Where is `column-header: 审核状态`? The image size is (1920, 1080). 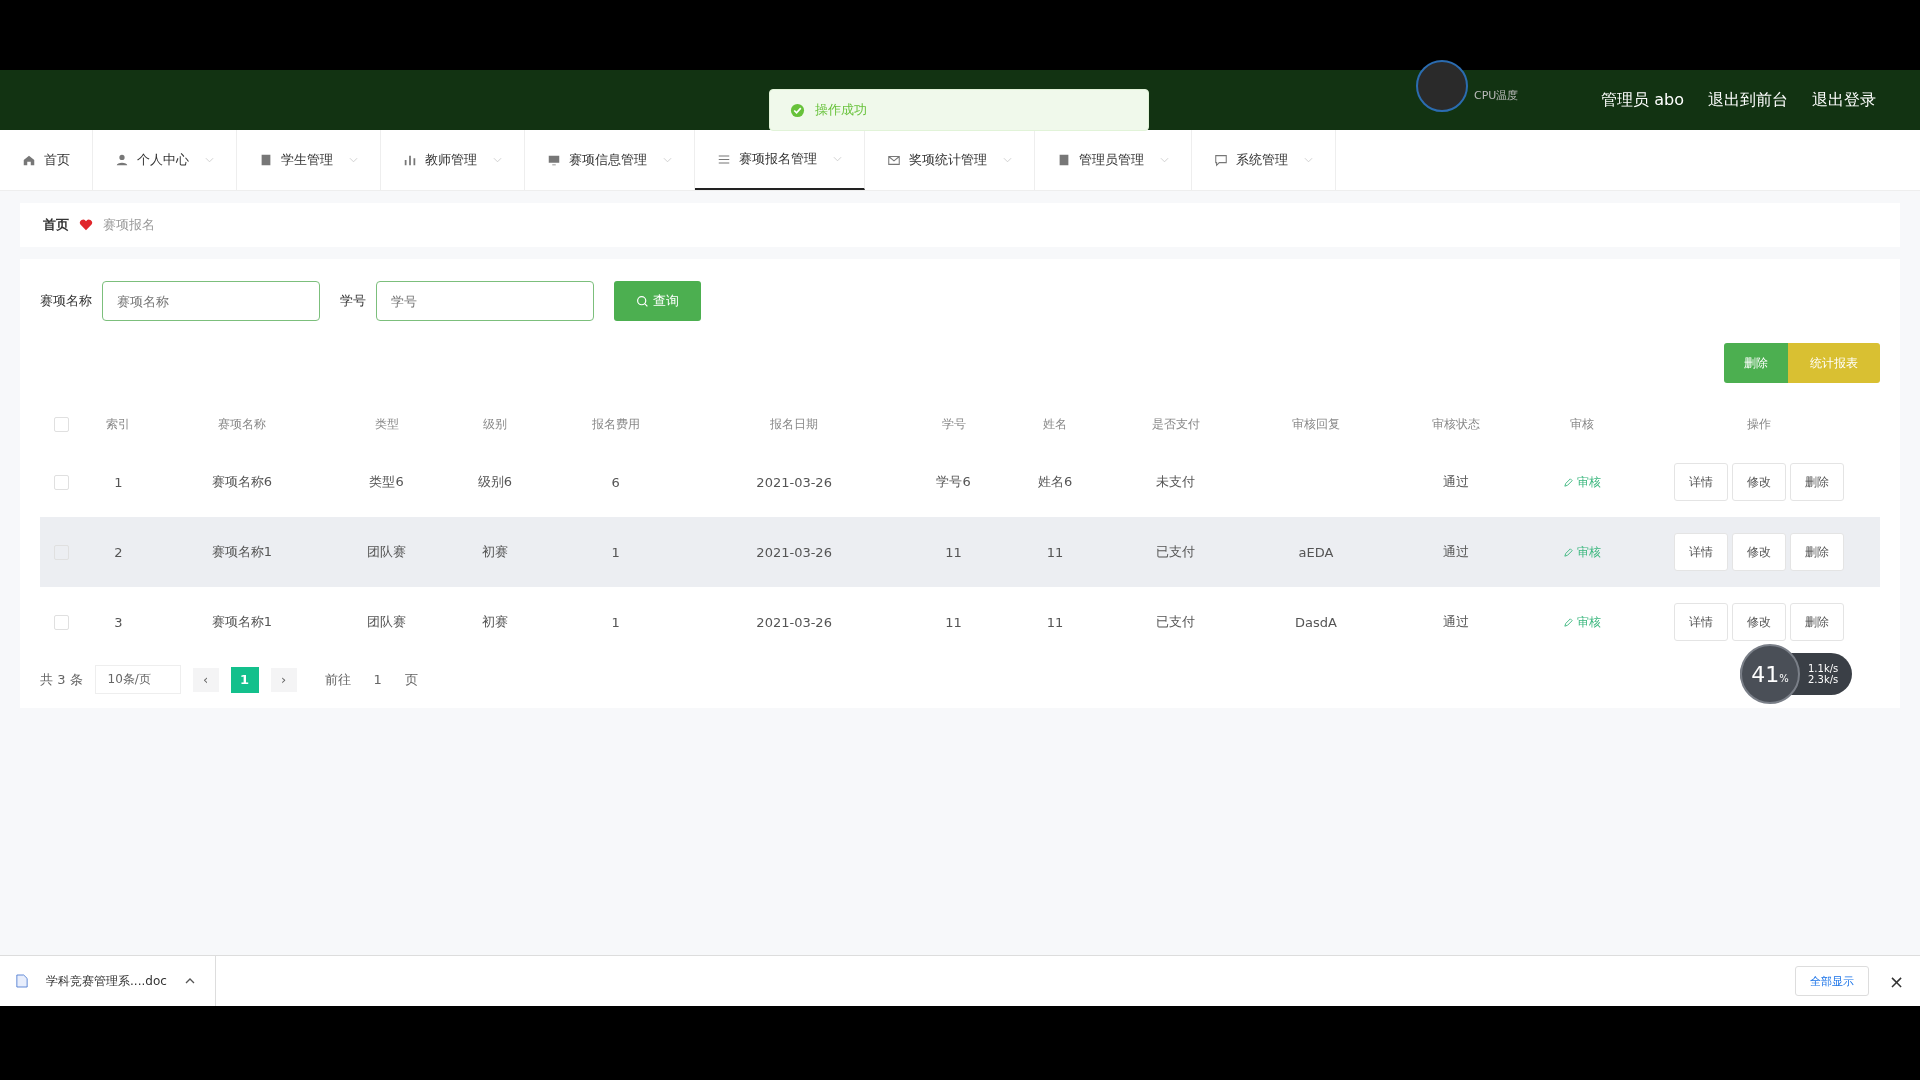 column-header: 审核状态 is located at coordinates (1455, 424).